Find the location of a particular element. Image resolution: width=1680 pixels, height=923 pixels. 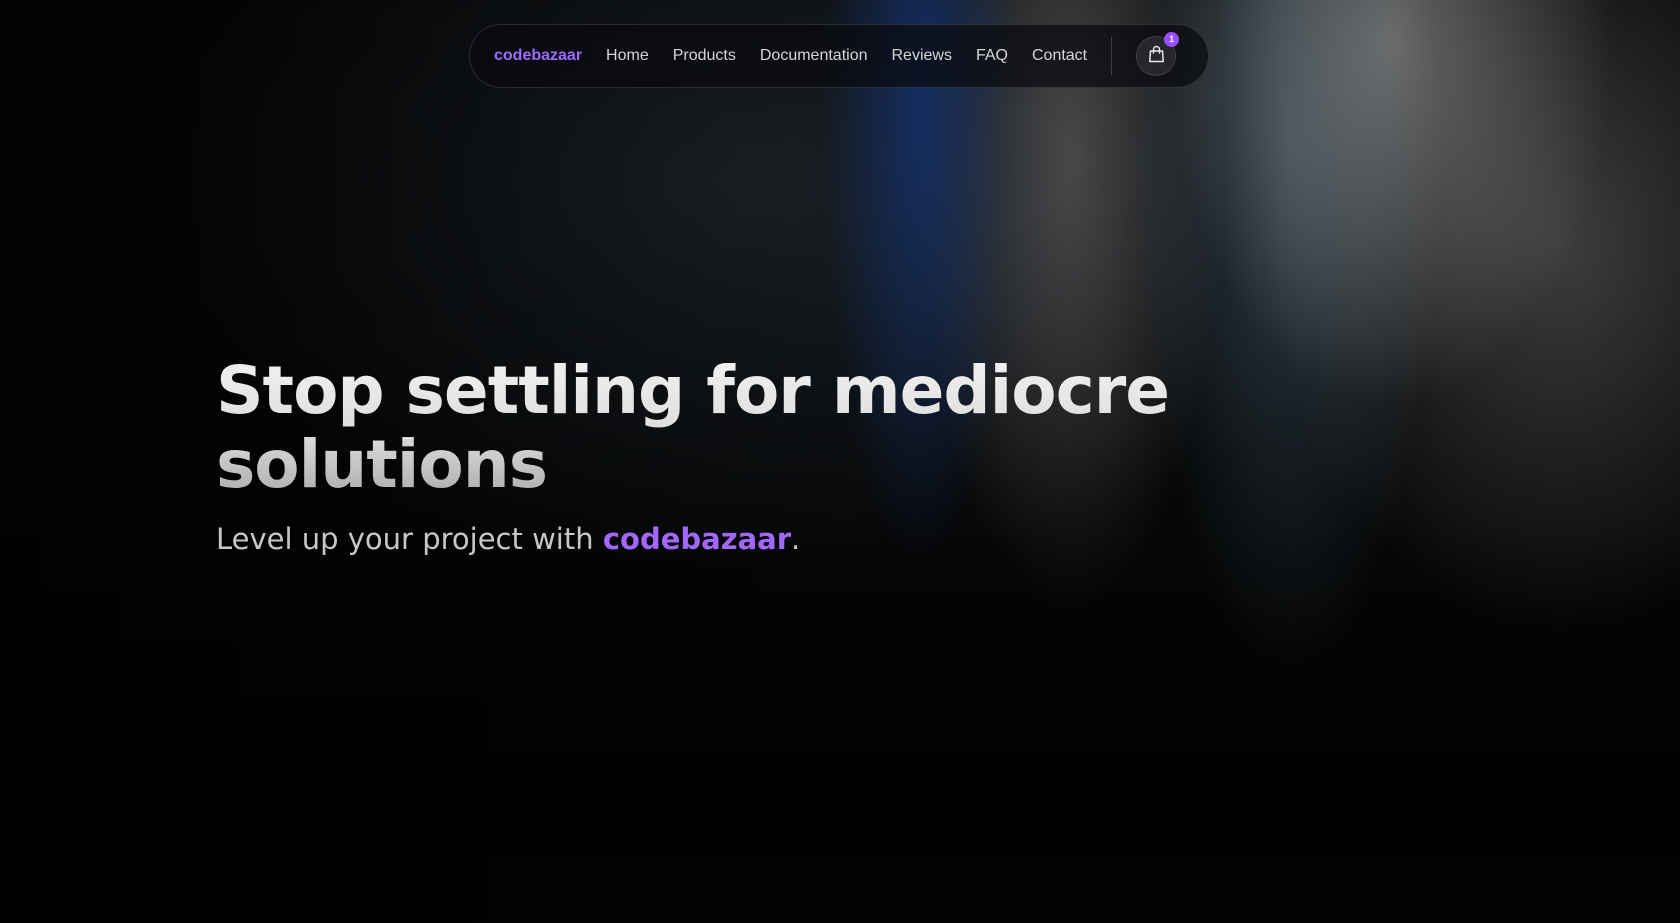

hero-subtitle: Level up your project with codebazaar. is located at coordinates (766, 539).